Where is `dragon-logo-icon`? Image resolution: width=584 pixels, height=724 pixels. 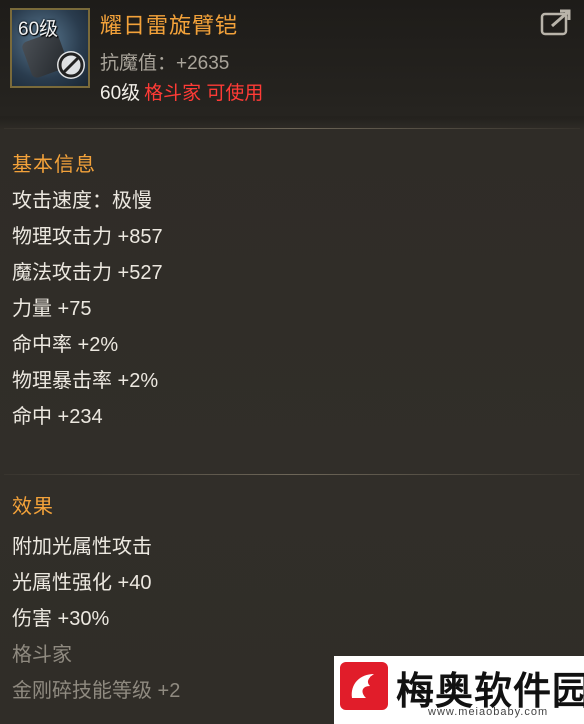 dragon-logo-icon is located at coordinates (362, 686).